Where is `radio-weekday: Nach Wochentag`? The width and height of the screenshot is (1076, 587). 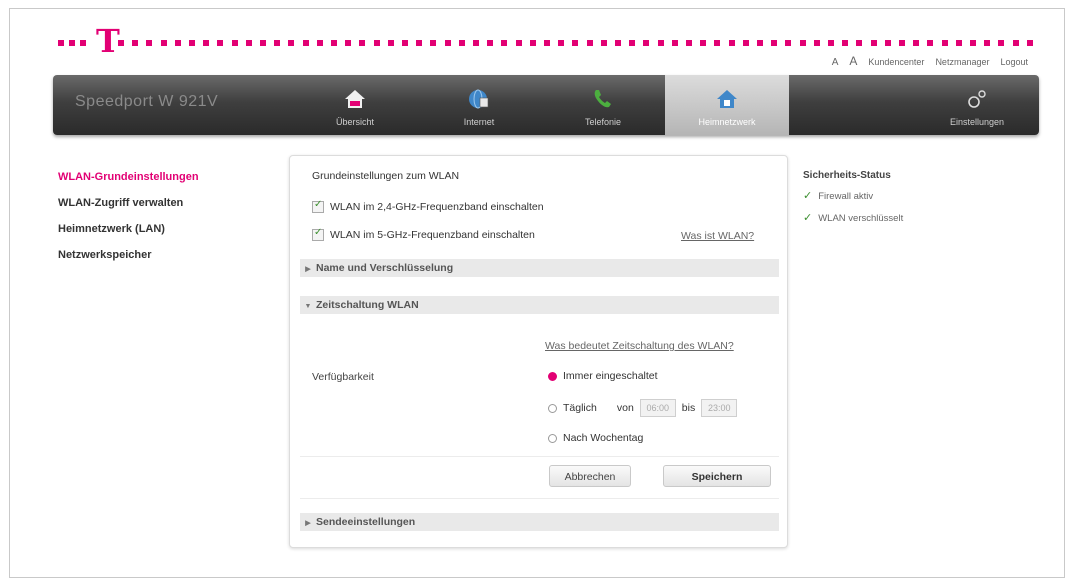
radio-weekday: Nach Wochentag is located at coordinates (595, 438).